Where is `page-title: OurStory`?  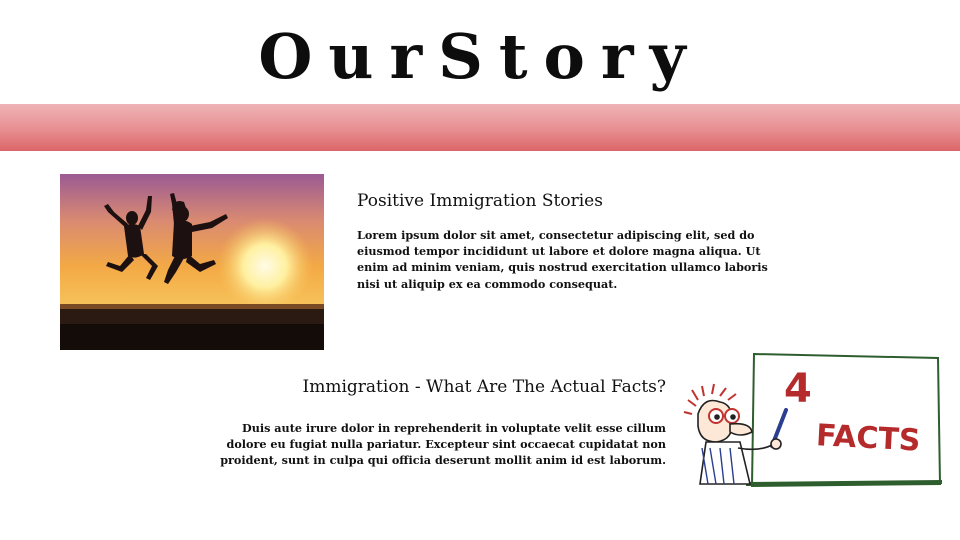 page-title: OurStory is located at coordinates (480, 56).